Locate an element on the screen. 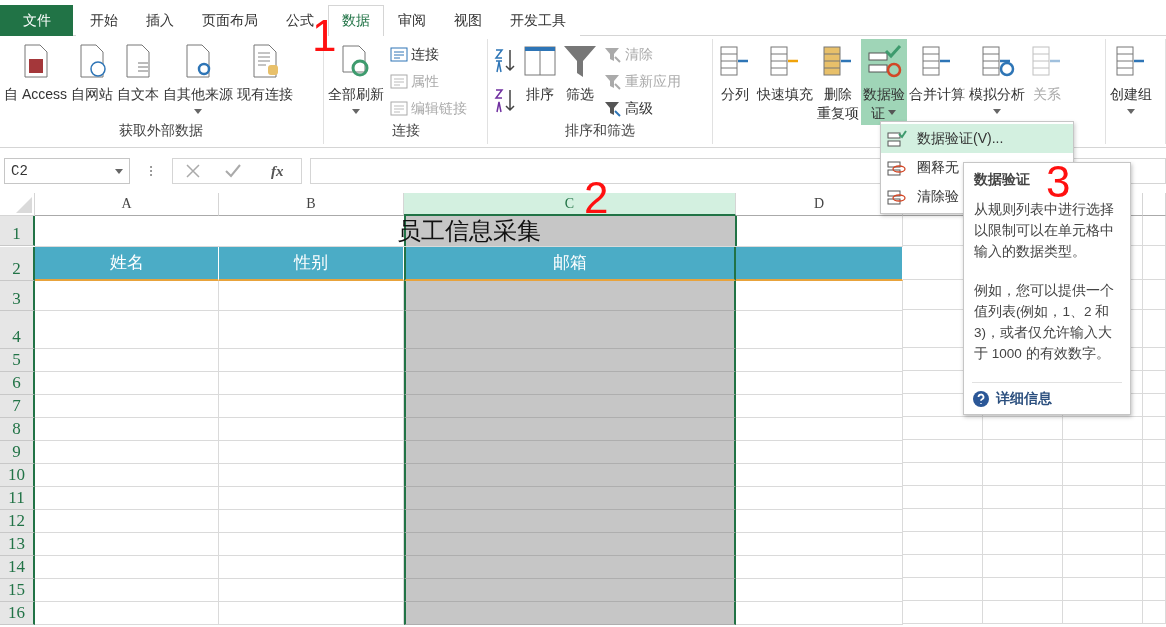 The image size is (1166, 627). tooltip-text: 从规则列表中进行选择以限制可以在单元格中输入的数据类型。 is located at coordinates (1044, 231).